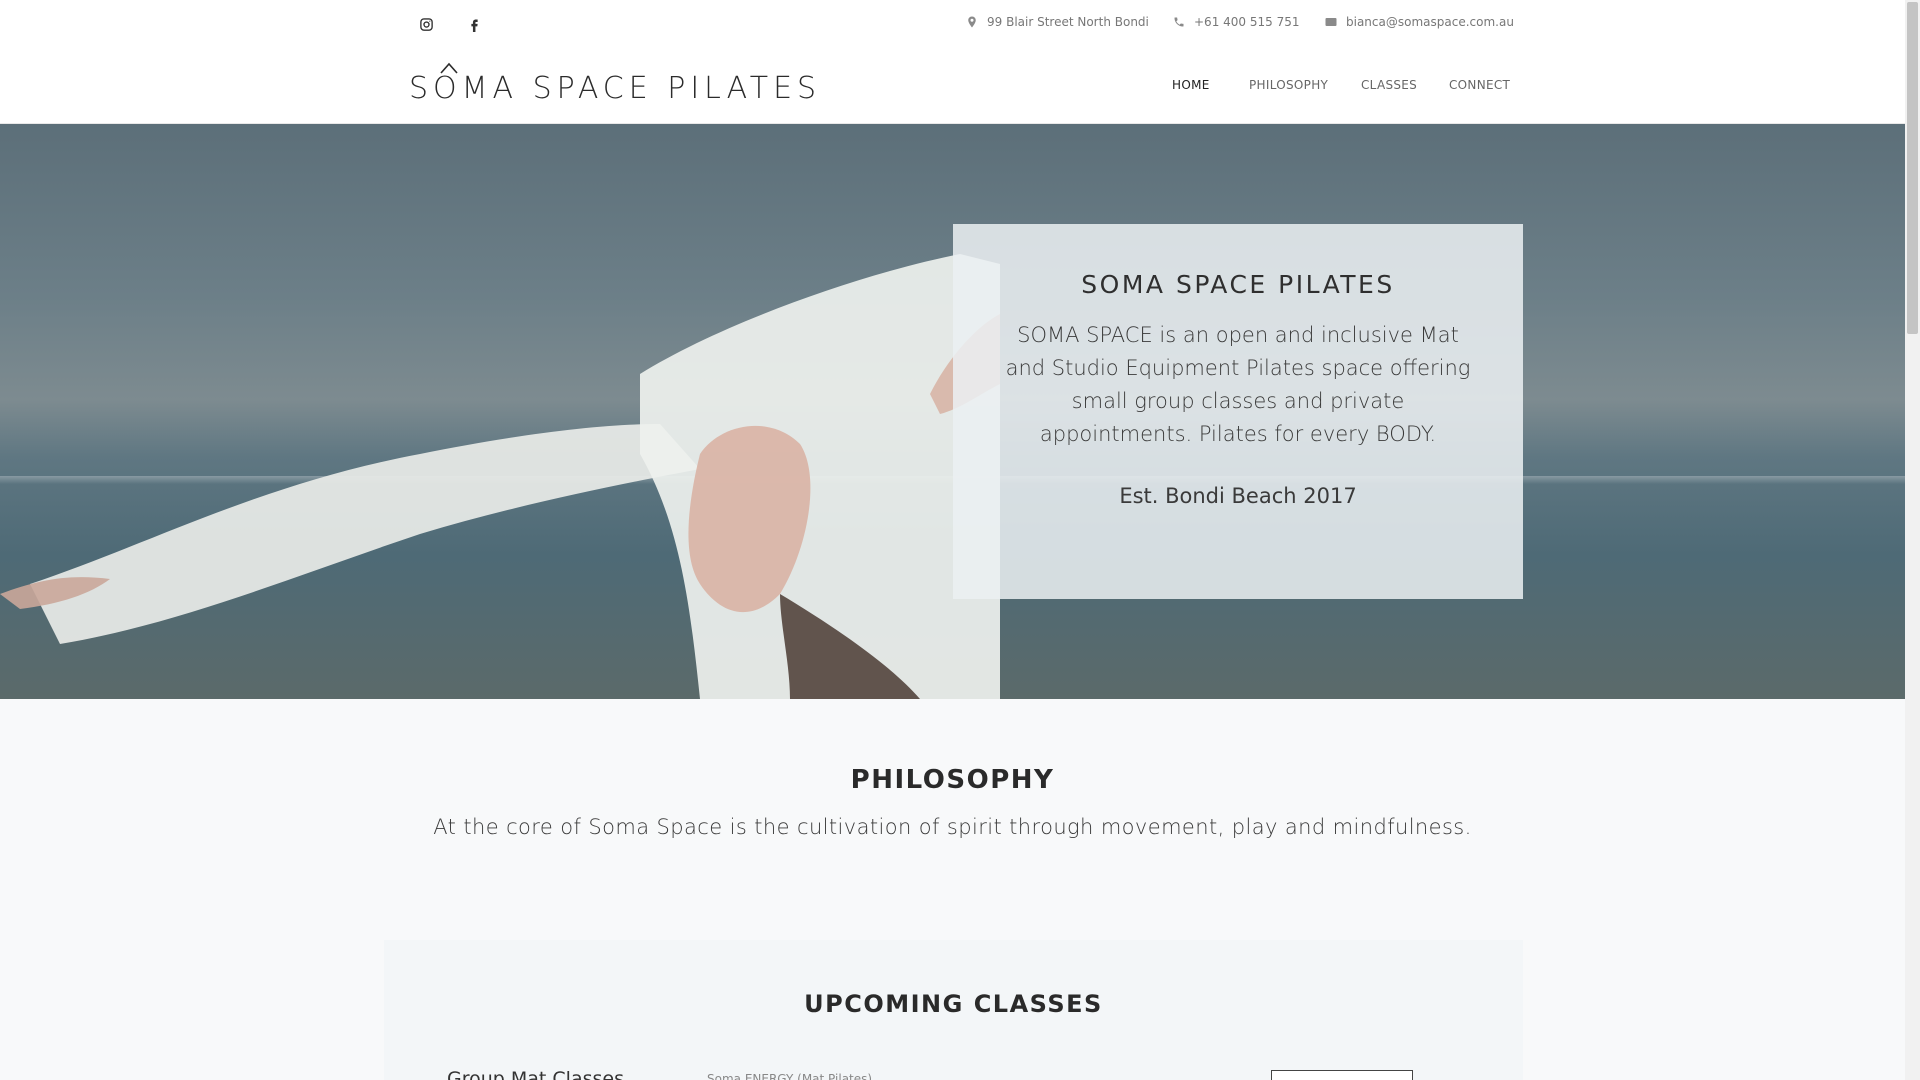 The width and height of the screenshot is (1920, 1080). Describe the element at coordinates (1342, 1075) in the screenshot. I see `class-book-button` at that location.